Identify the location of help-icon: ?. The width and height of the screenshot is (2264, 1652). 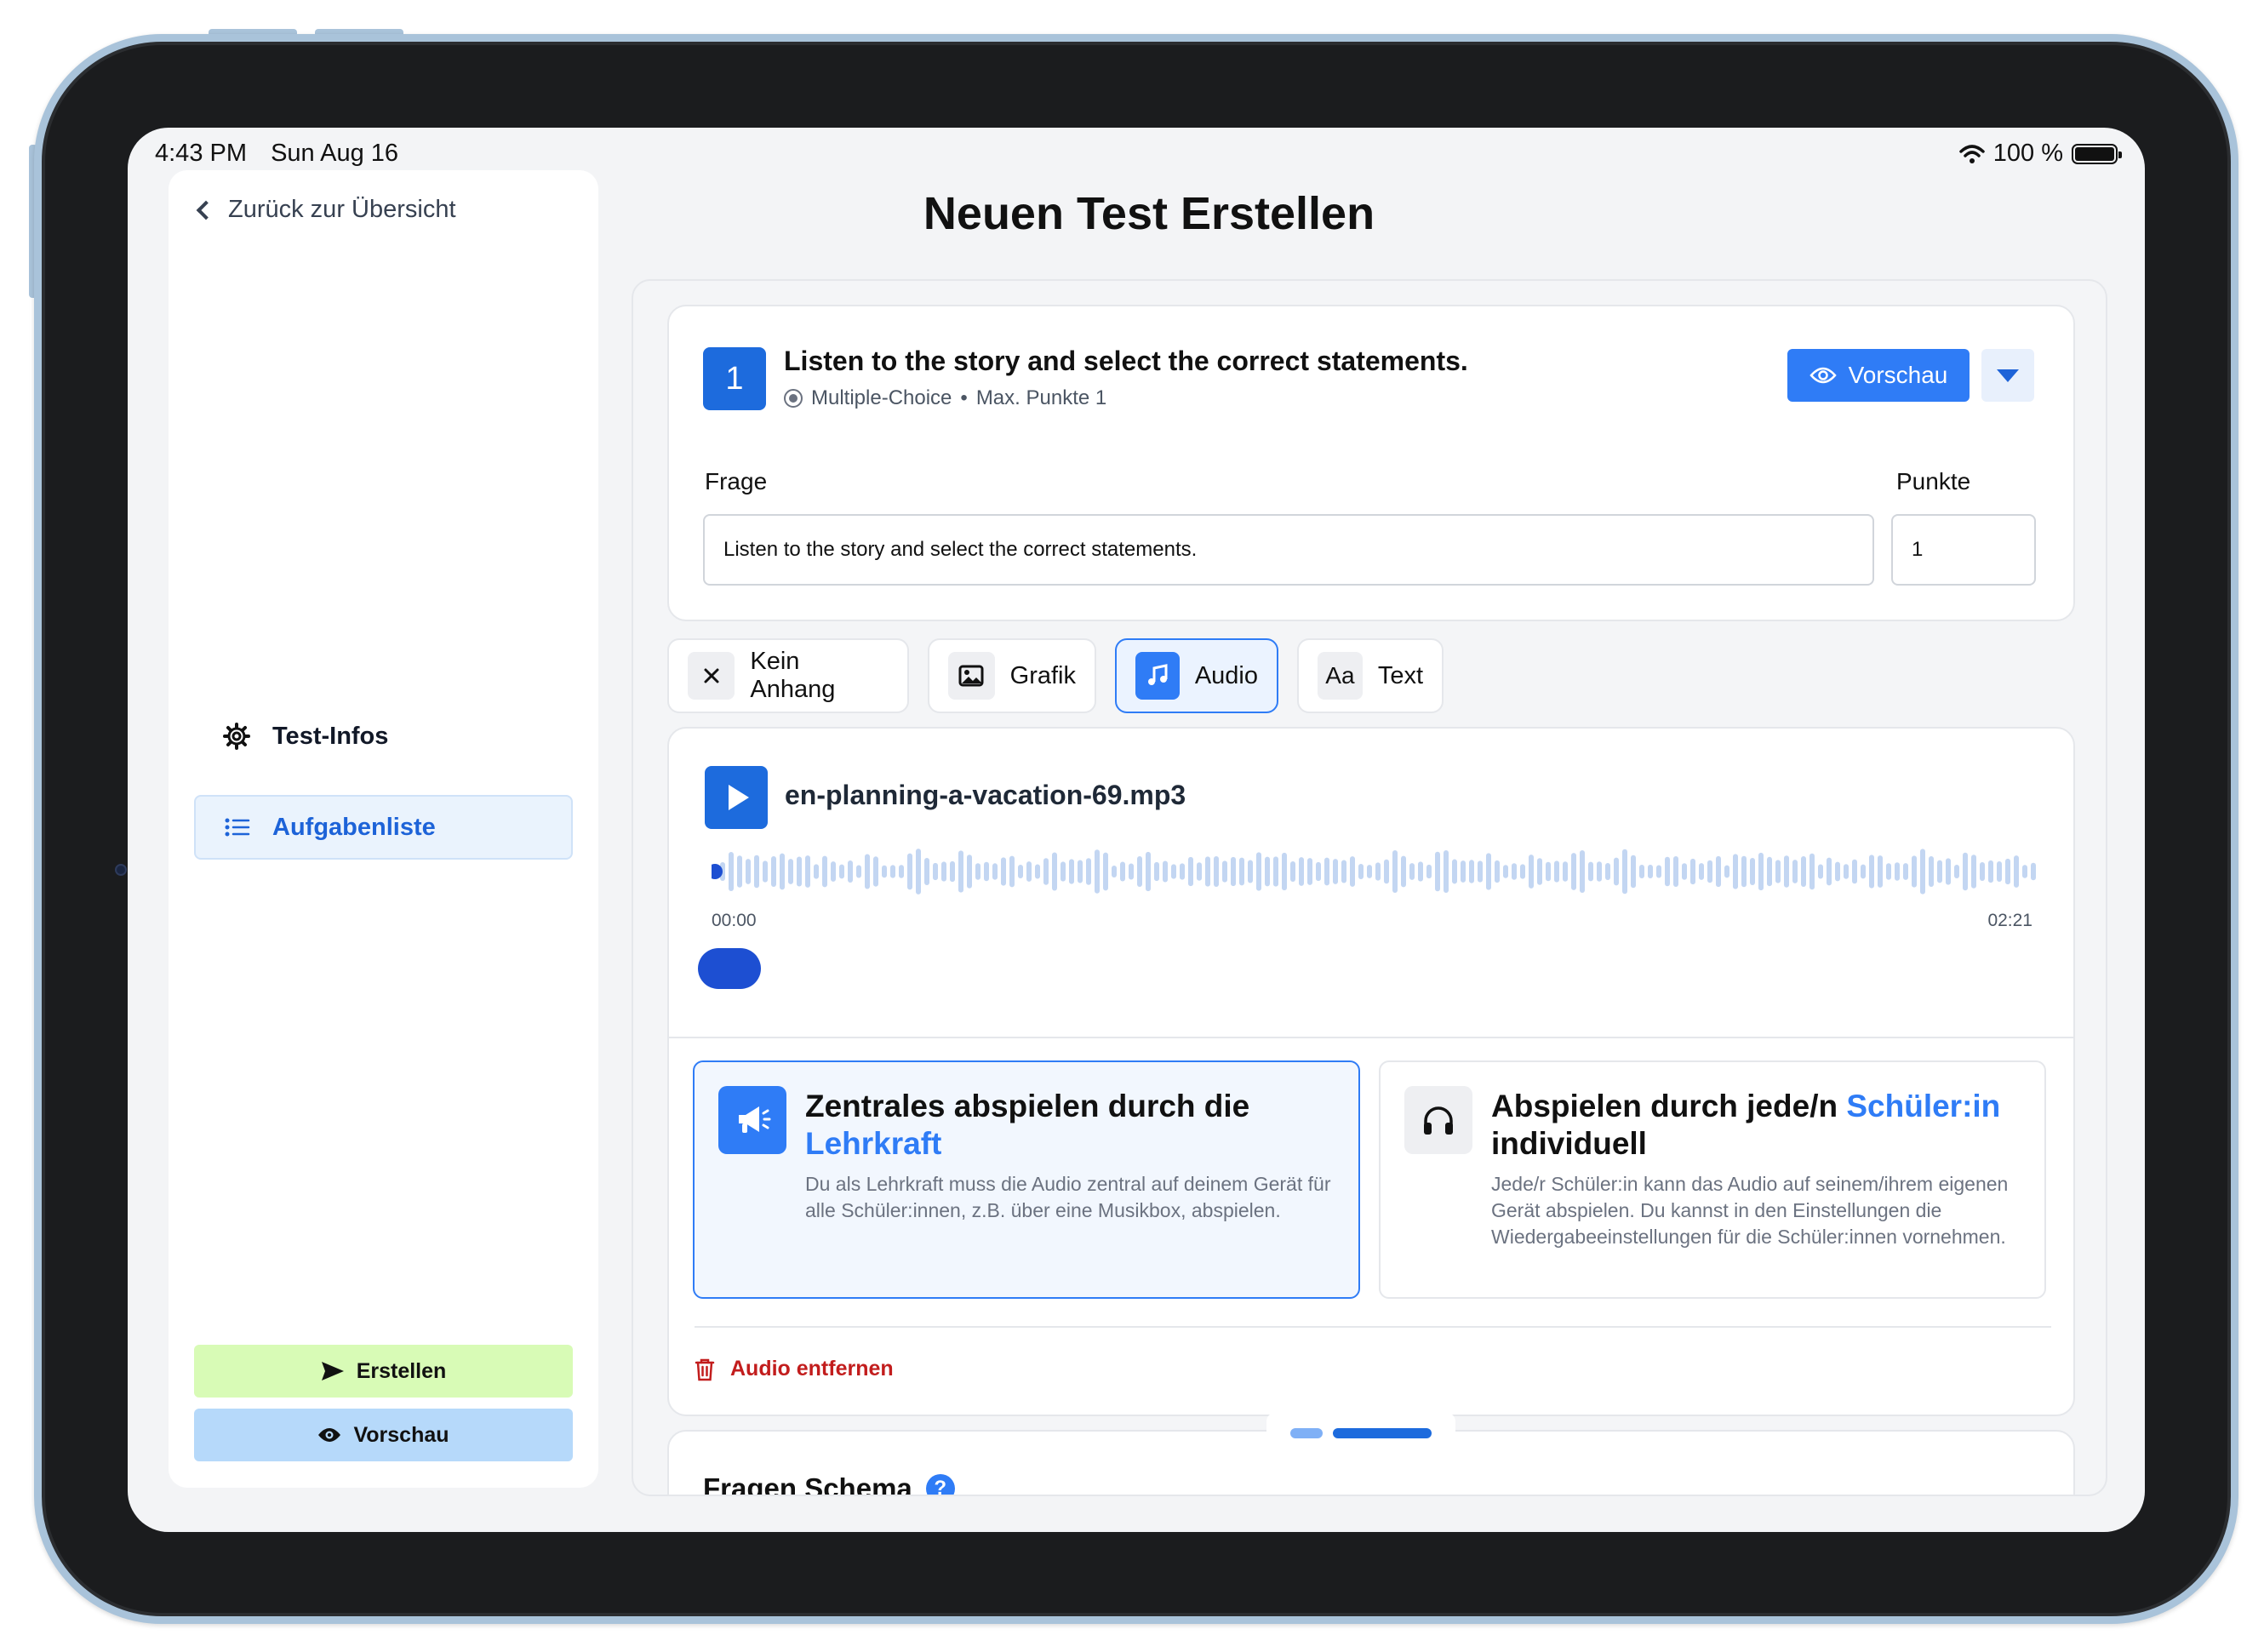
(940, 1485).